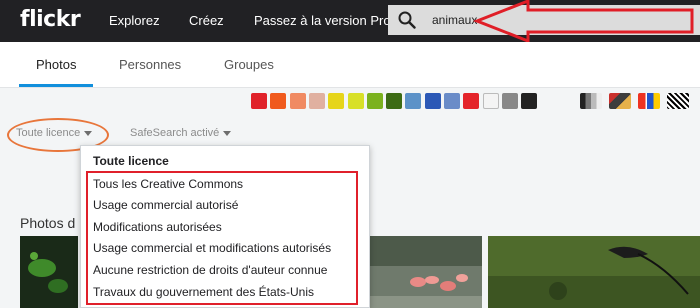  I want to click on flickr-logo: flickr, so click(50, 19).